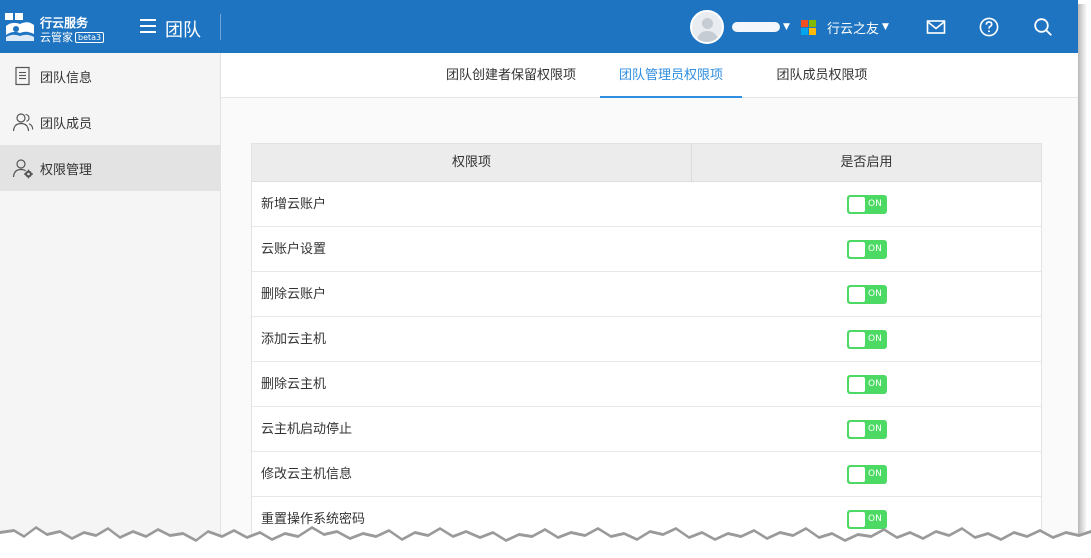 The width and height of the screenshot is (1091, 558). What do you see at coordinates (294, 384) in the screenshot?
I see `permission-name: 删除云主机` at bounding box center [294, 384].